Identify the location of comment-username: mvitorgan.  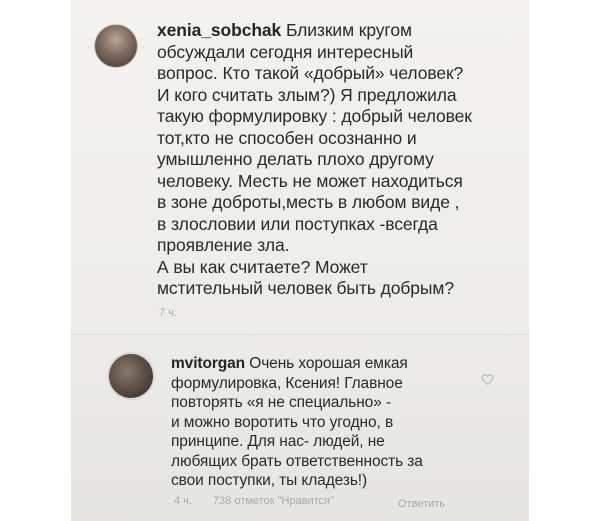
(208, 363).